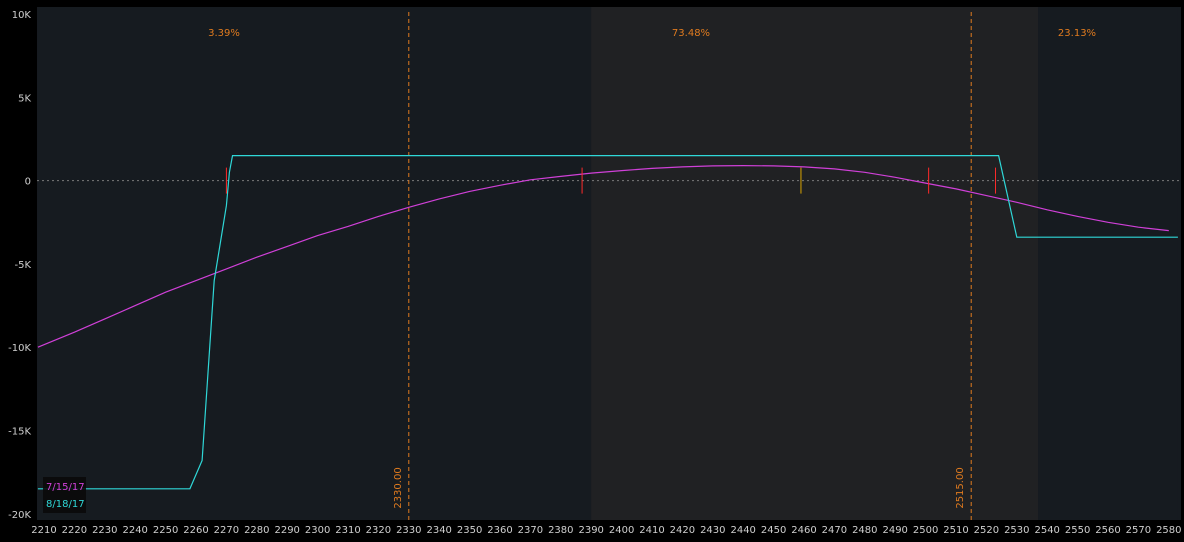  I want to click on x-tick-label: 2230, so click(104, 530).